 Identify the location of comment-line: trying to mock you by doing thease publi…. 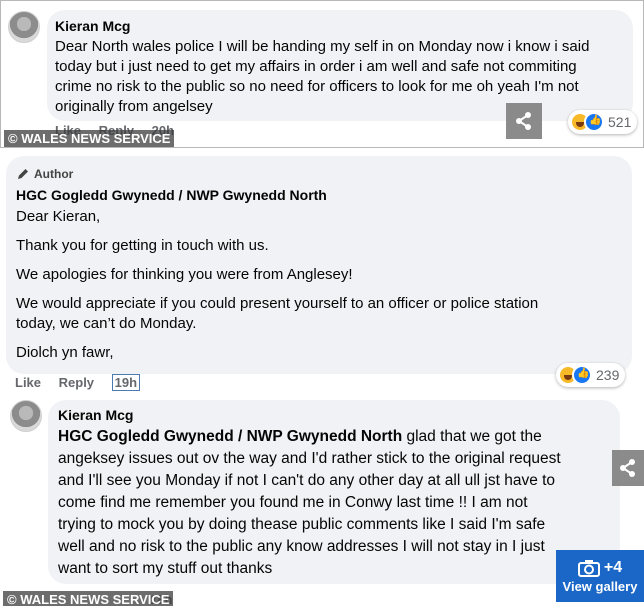
(302, 524).